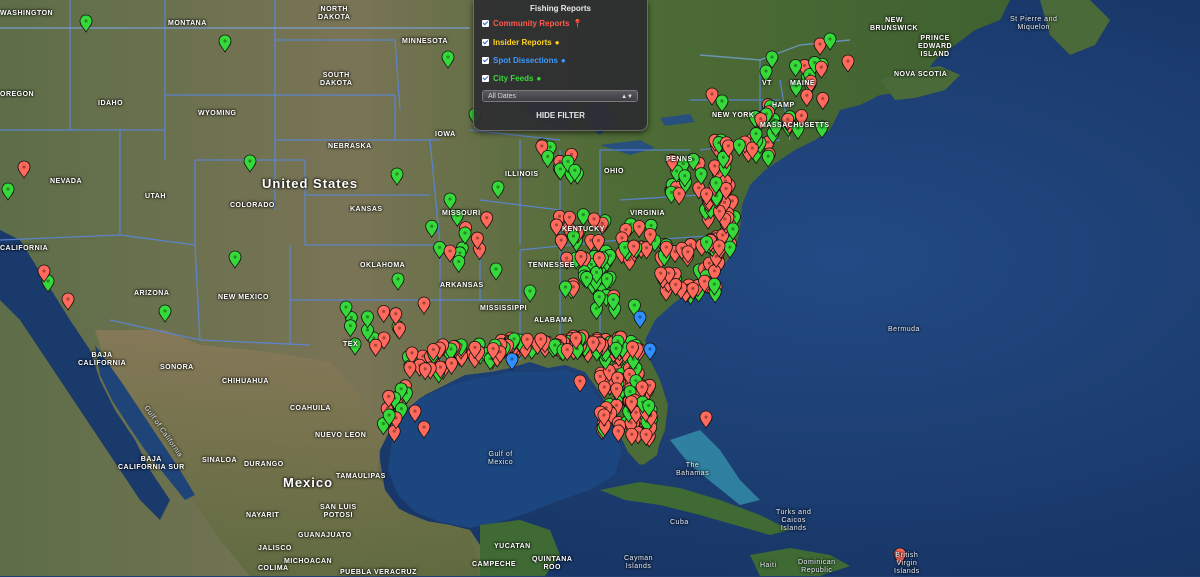 This screenshot has width=1200, height=577. I want to click on label-california: CALIFORNIA, so click(24, 248).